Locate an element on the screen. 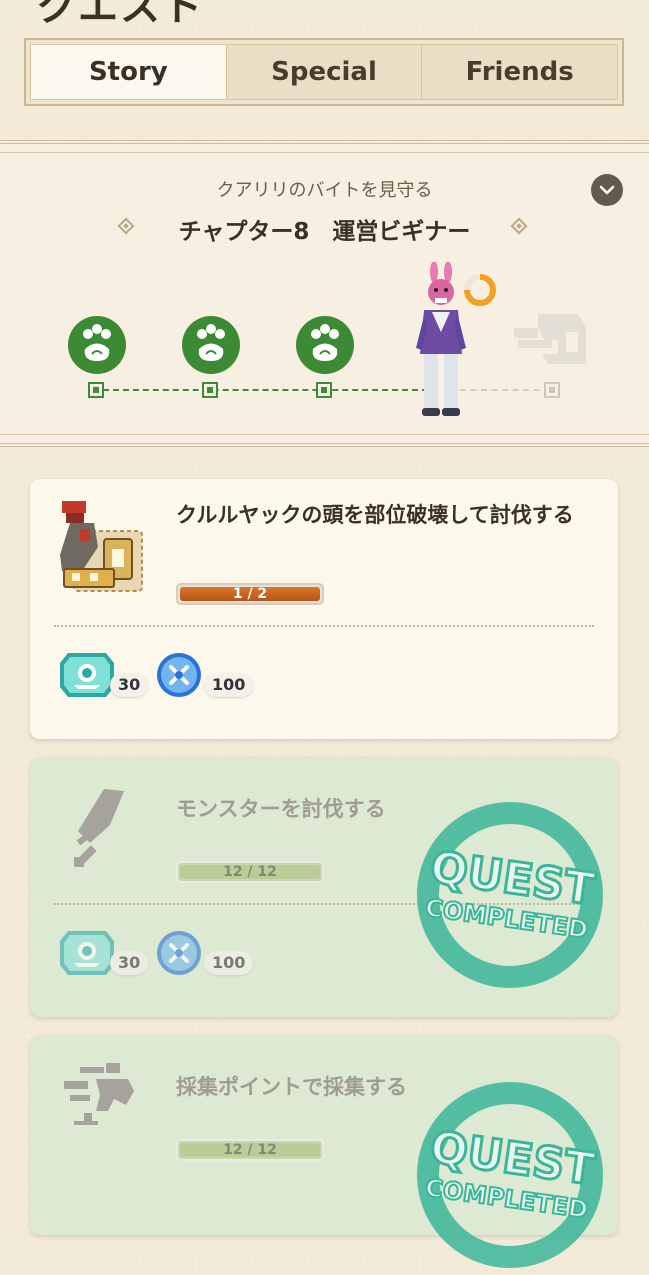 Image resolution: width=649 pixels, height=1275 pixels. progress-ring-icon is located at coordinates (480, 290).